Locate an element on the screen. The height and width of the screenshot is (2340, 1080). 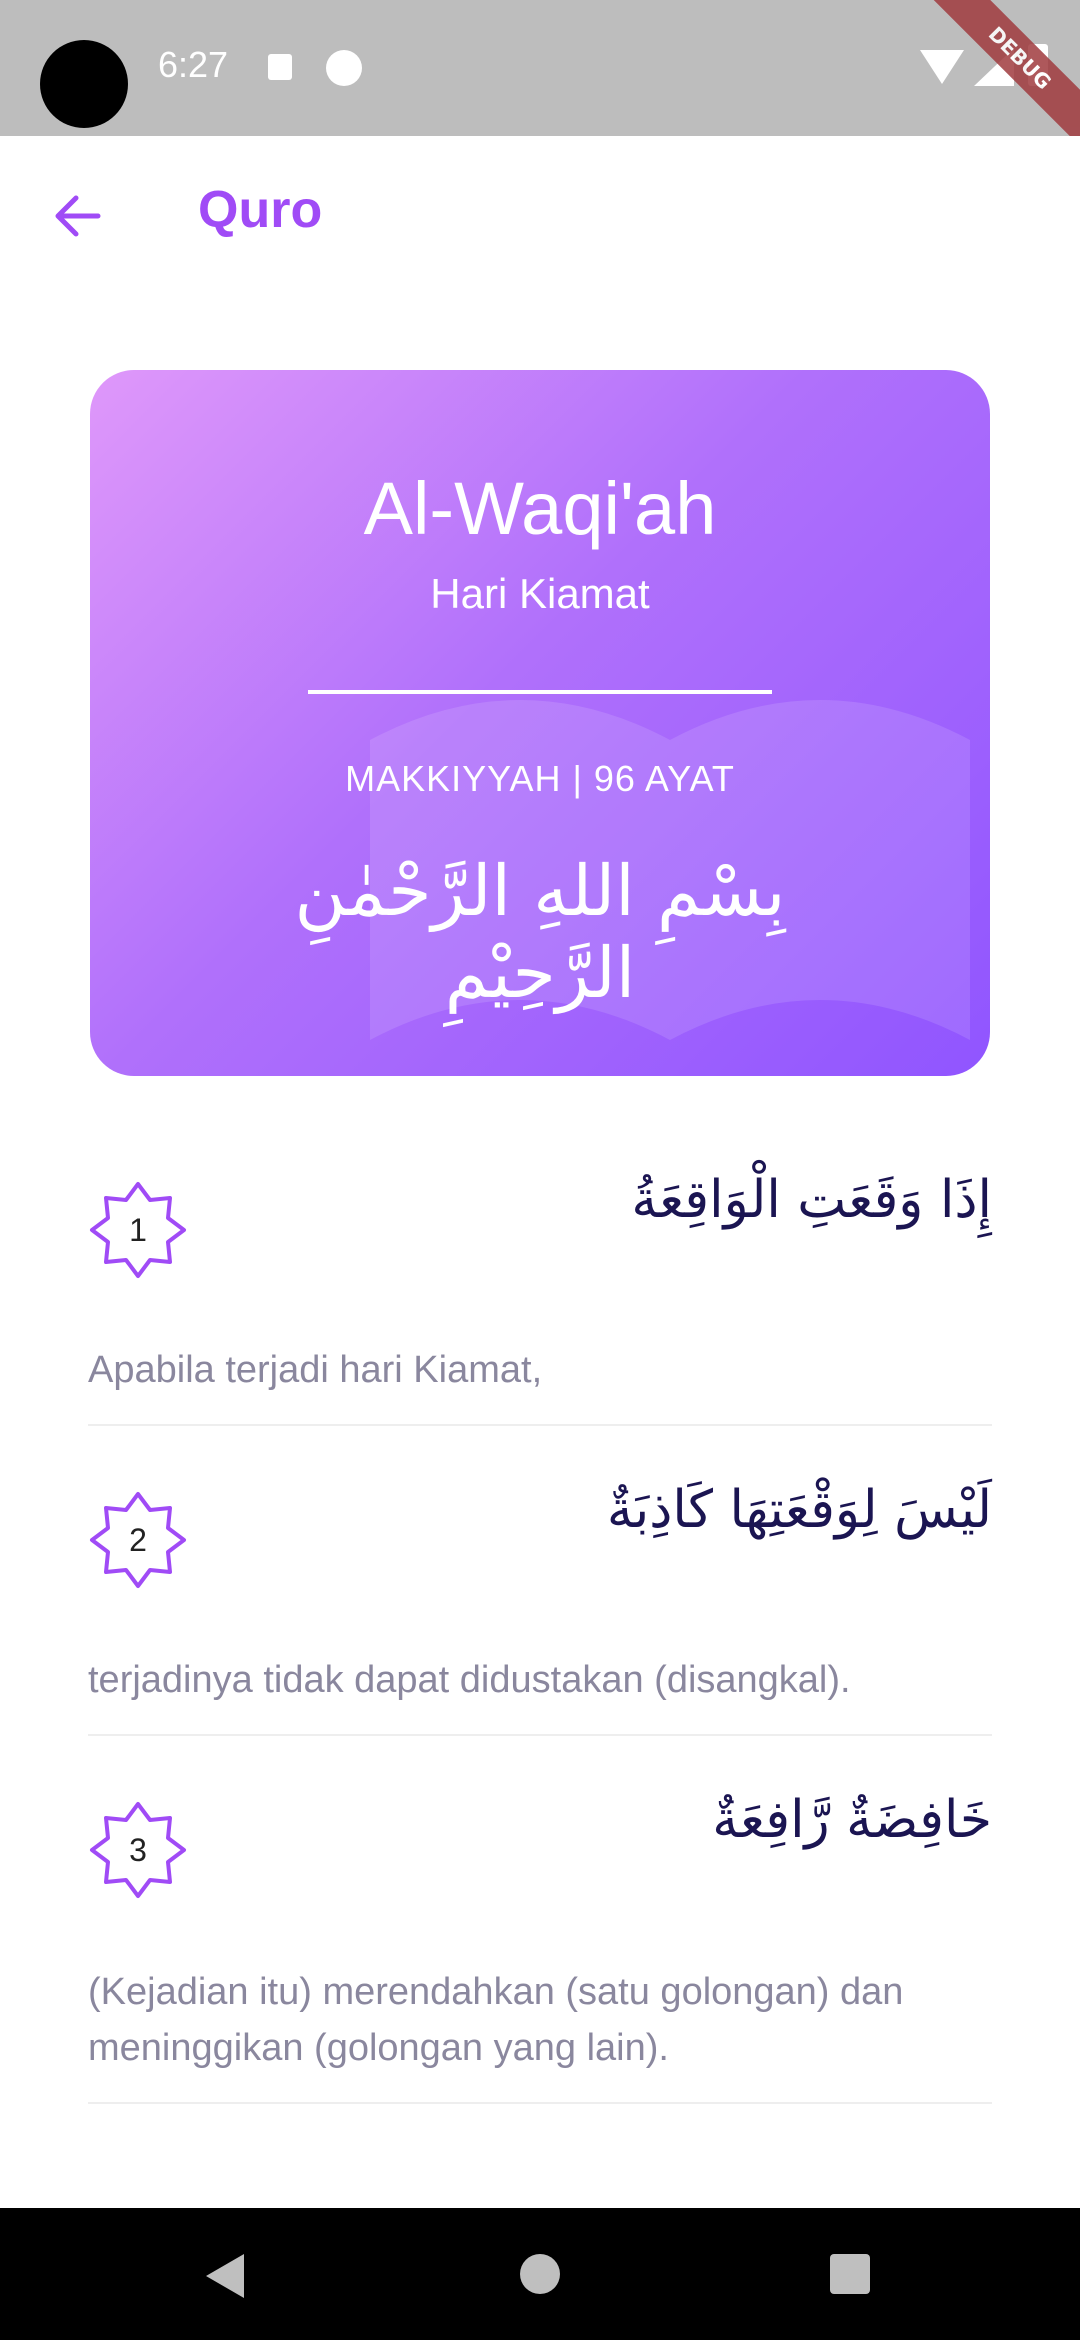
ayah-arabic-text: خَافِضَةٌ رَّافِعَةٌ is located at coordinates (852, 1820).